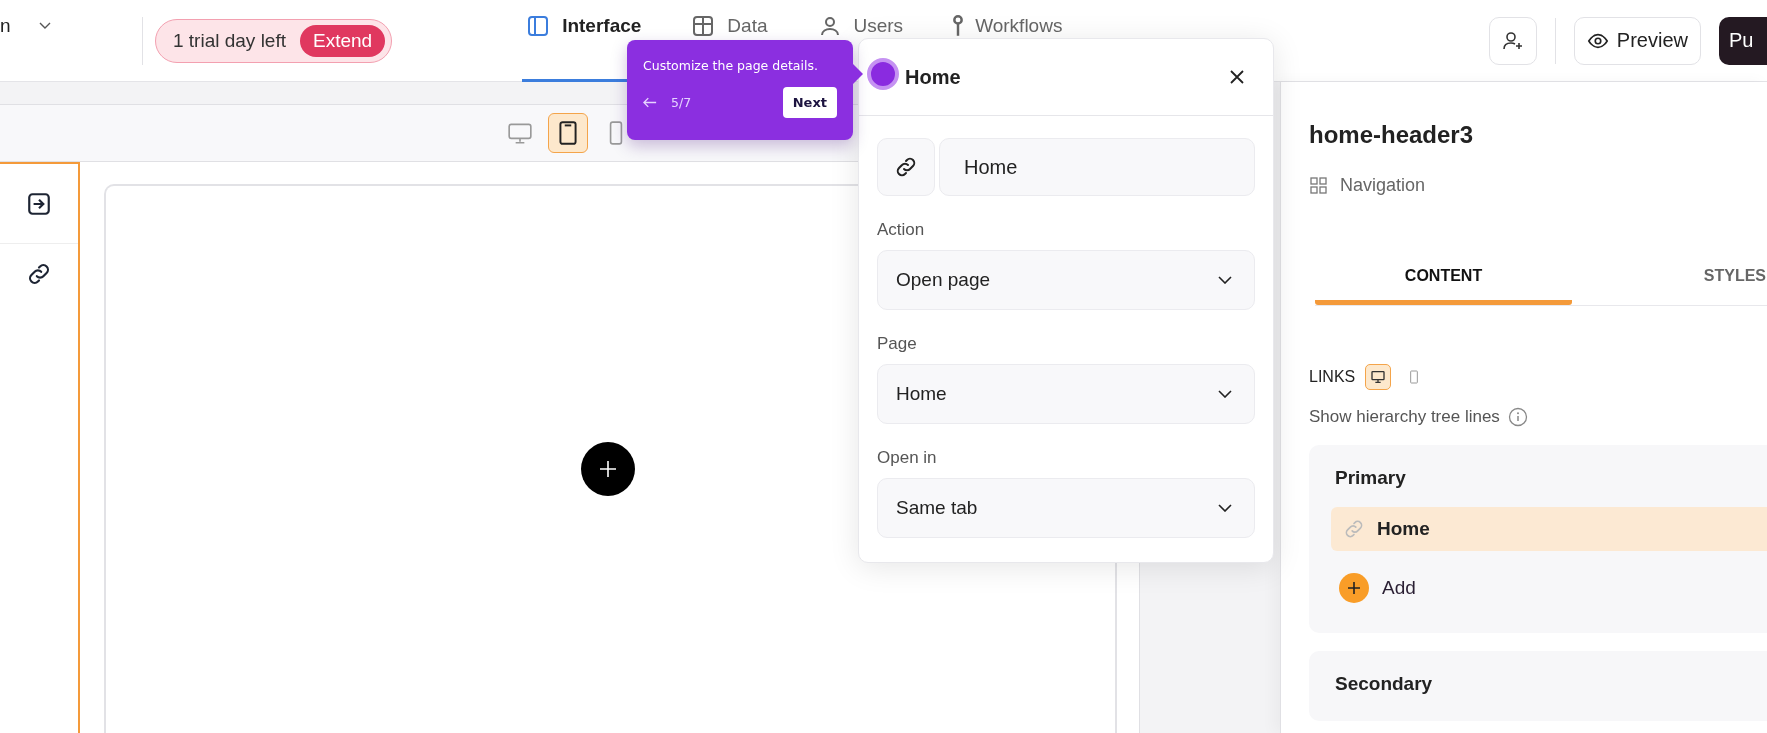  What do you see at coordinates (897, 344) in the screenshot?
I see `field-label: Page` at bounding box center [897, 344].